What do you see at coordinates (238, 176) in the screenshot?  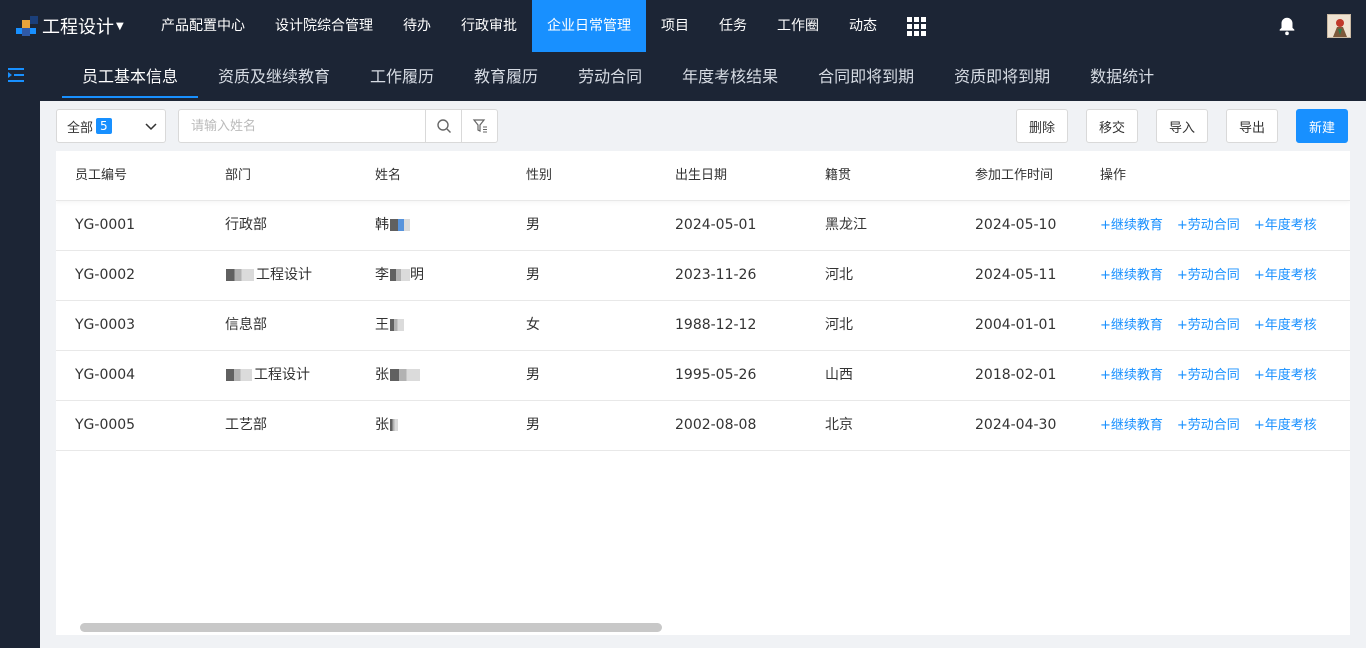 I see `header-department: 部门` at bounding box center [238, 176].